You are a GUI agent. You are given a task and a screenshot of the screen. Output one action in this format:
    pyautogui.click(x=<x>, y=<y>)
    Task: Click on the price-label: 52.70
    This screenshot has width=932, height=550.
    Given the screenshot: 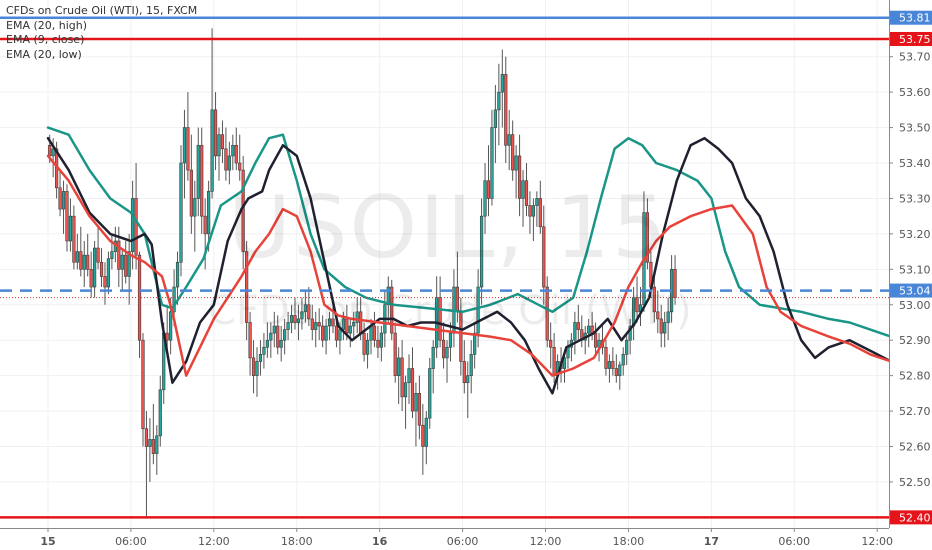 What is the action you would take?
    pyautogui.click(x=915, y=411)
    